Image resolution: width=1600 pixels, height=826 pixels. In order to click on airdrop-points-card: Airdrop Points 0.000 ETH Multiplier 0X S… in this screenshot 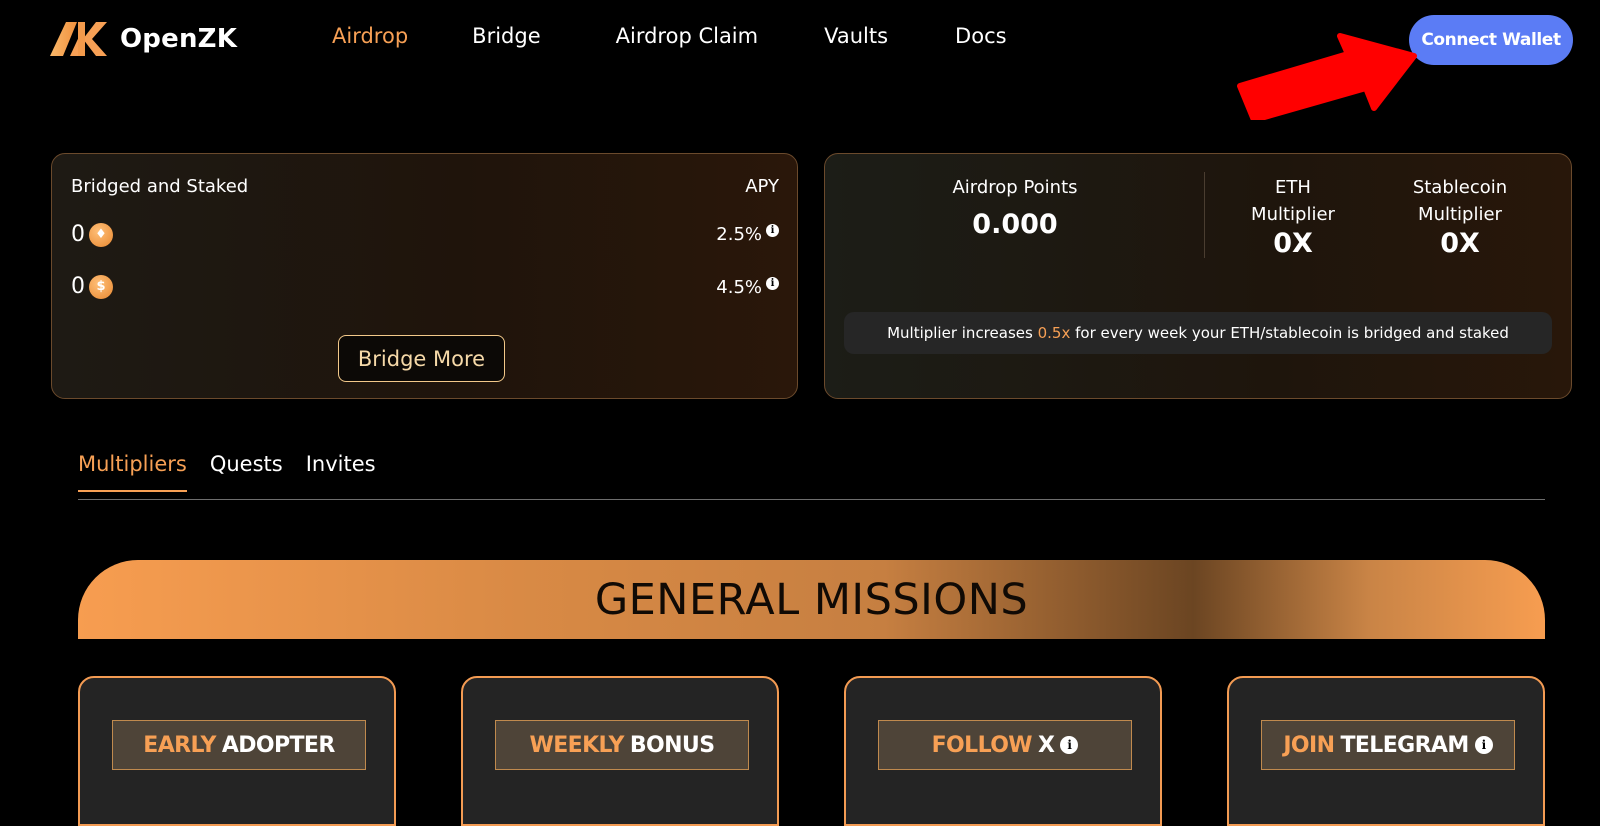, I will do `click(1198, 276)`.